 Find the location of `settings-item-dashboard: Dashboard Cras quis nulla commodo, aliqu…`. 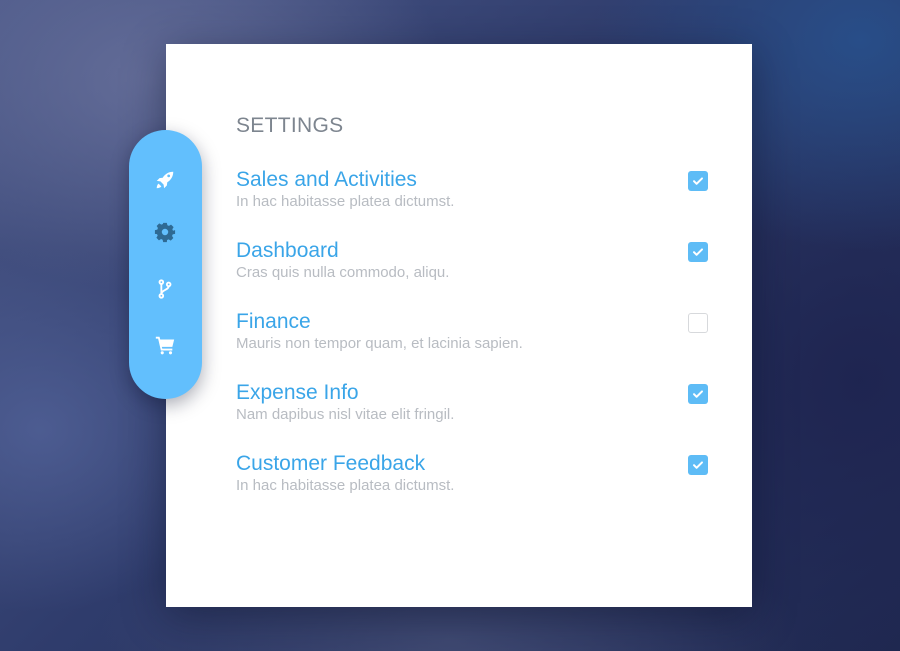

settings-item-dashboard: Dashboard Cras quis nulla commodo, aliqu… is located at coordinates (476, 273).